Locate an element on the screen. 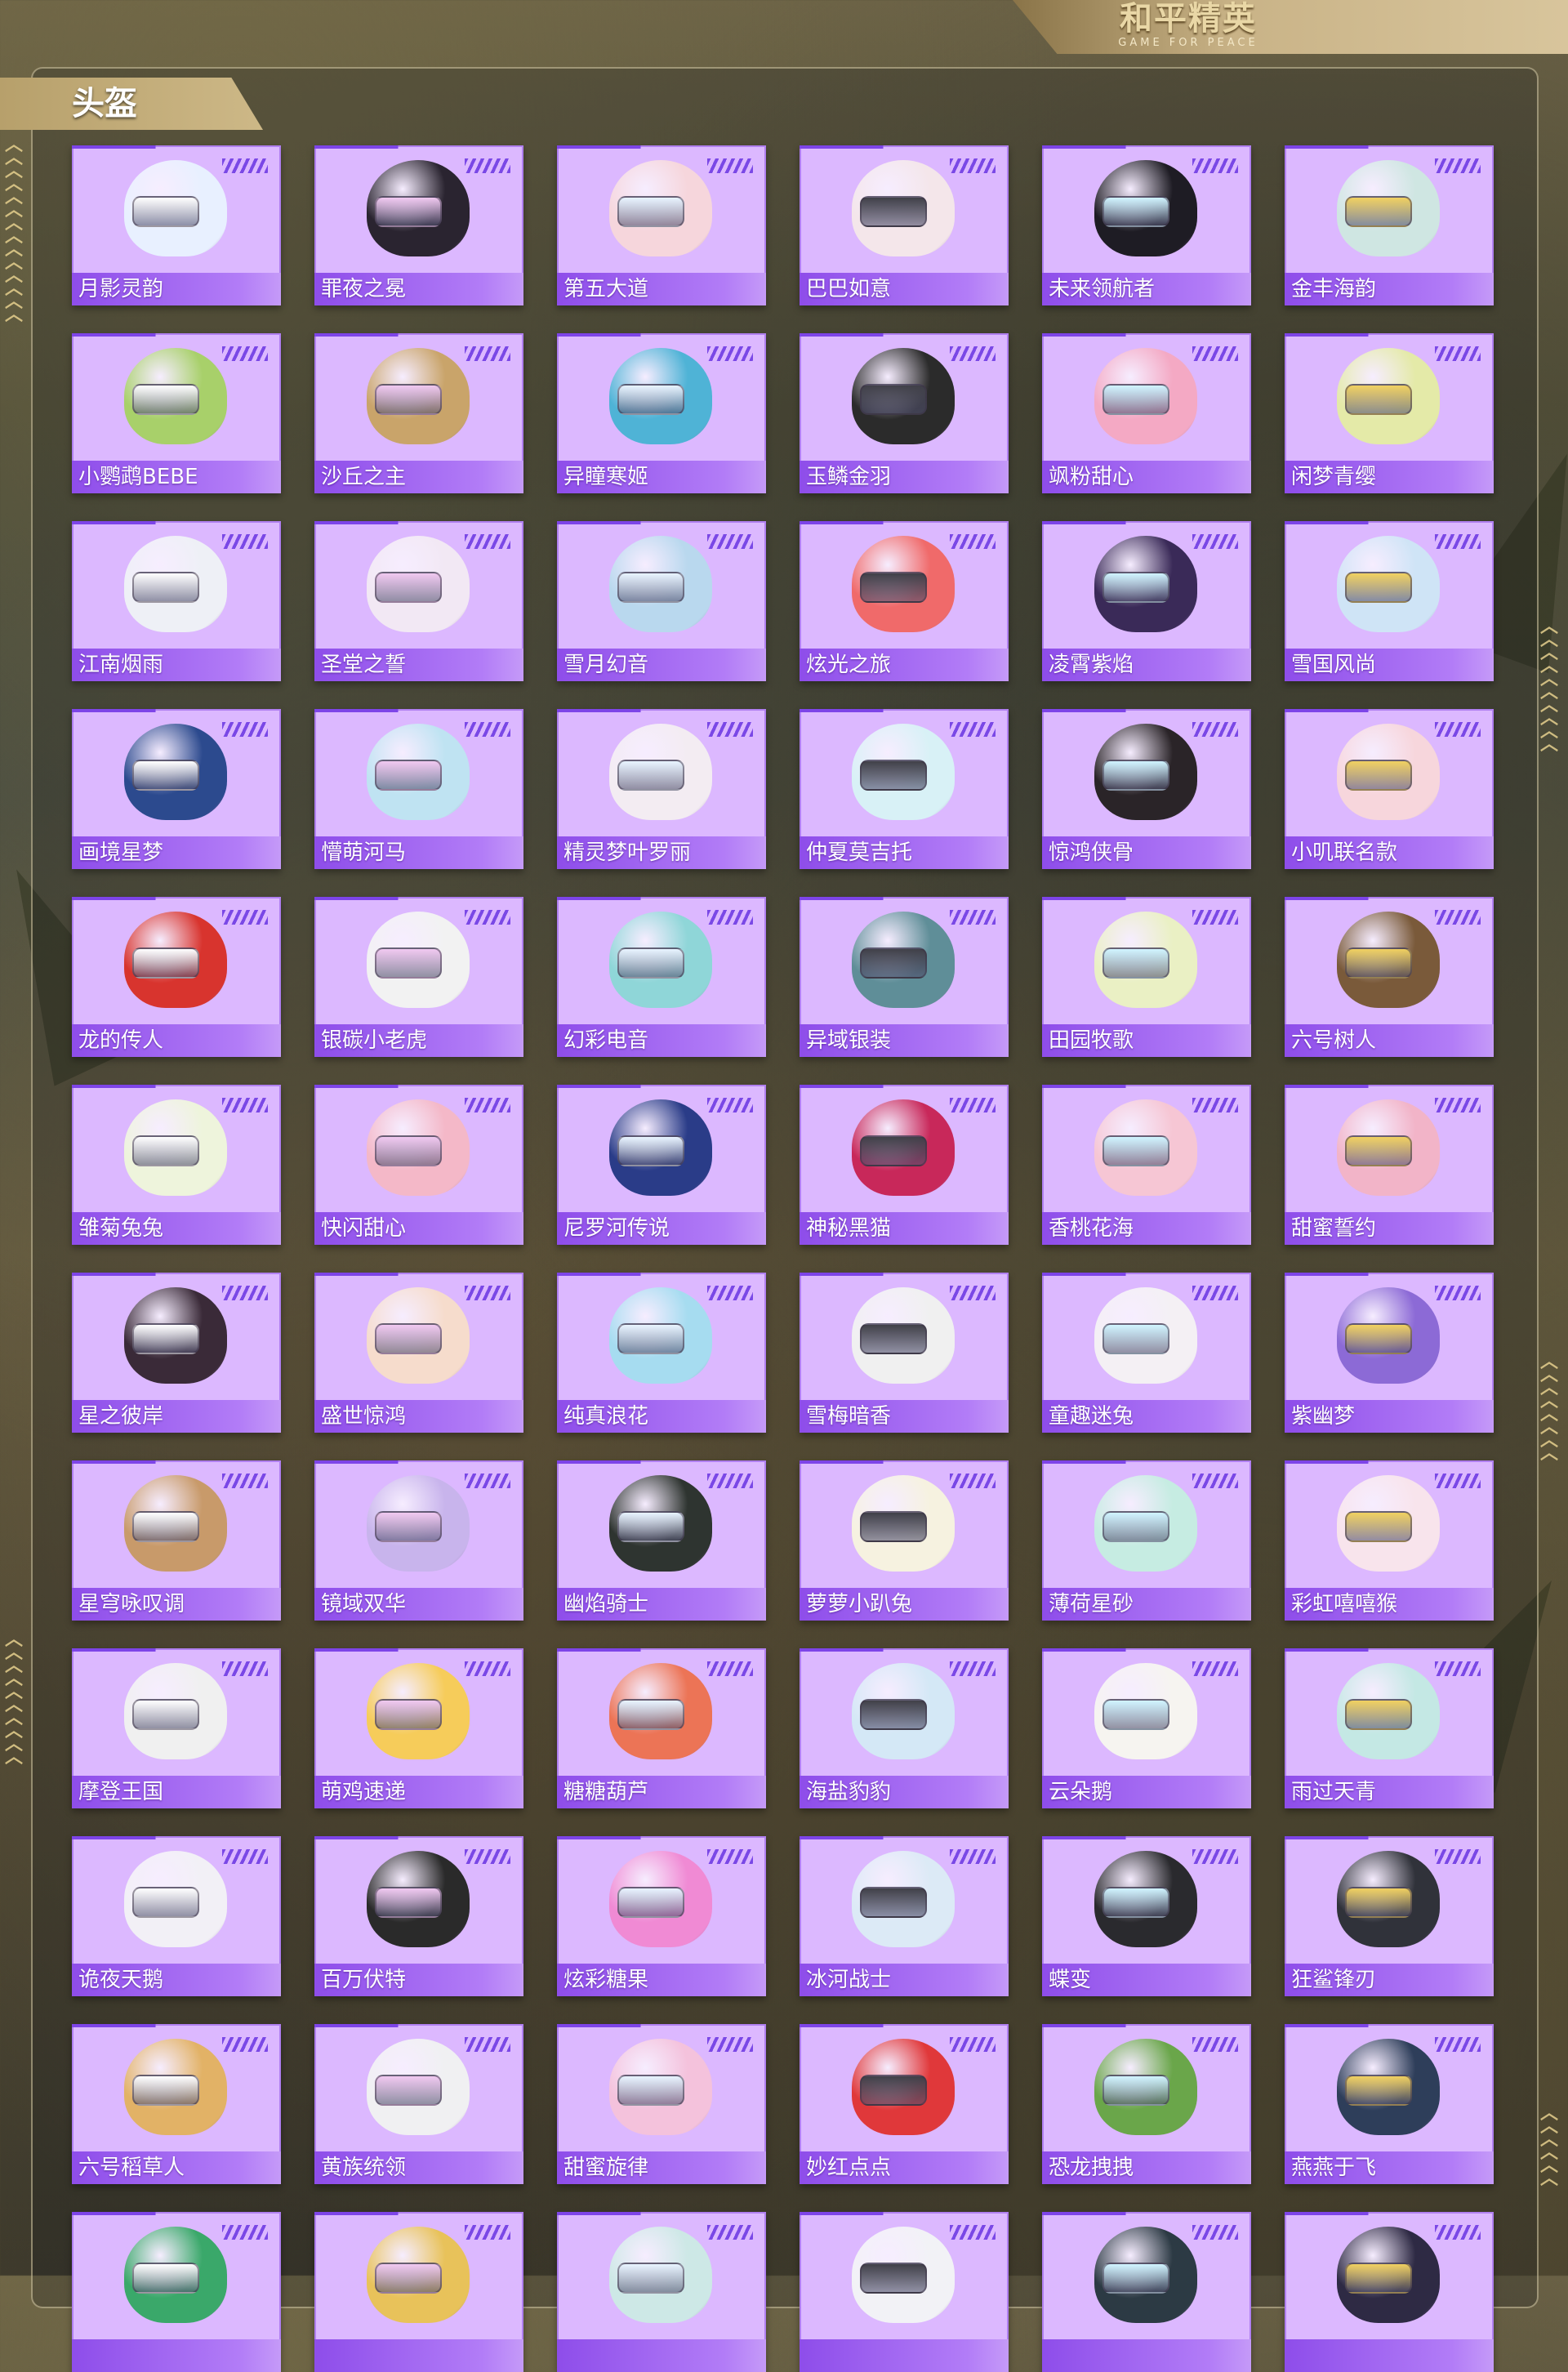 This screenshot has width=1568, height=2372. helmet-card: 萝萝小趴兔 is located at coordinates (905, 1540).